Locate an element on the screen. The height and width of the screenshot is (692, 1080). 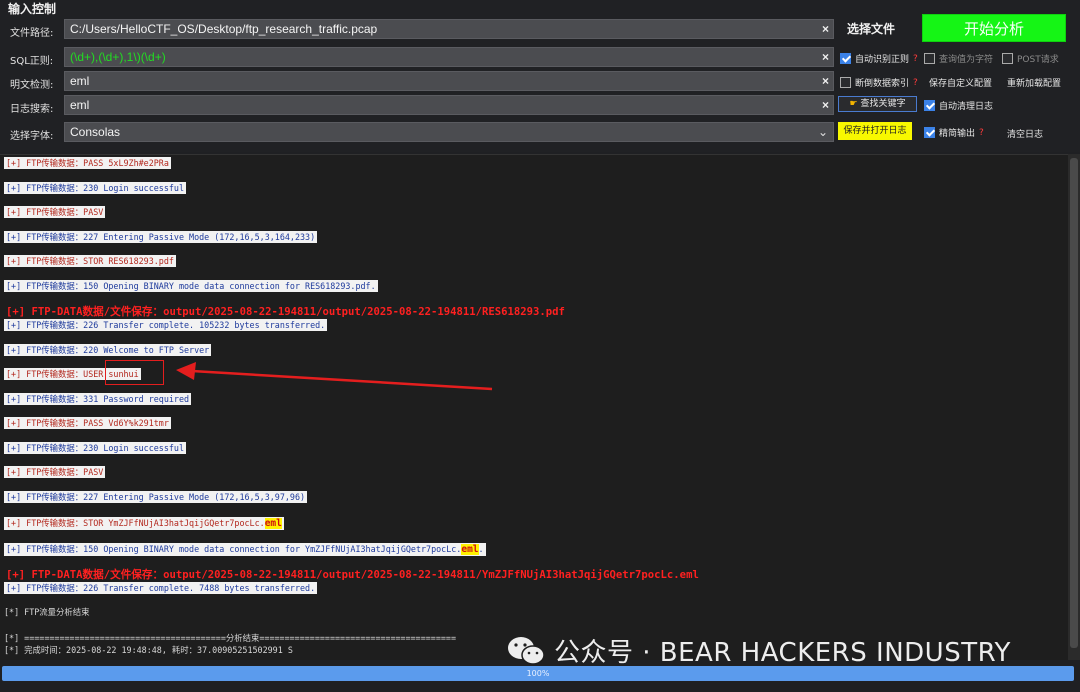
progress-bar: 100% is located at coordinates (538, 673).